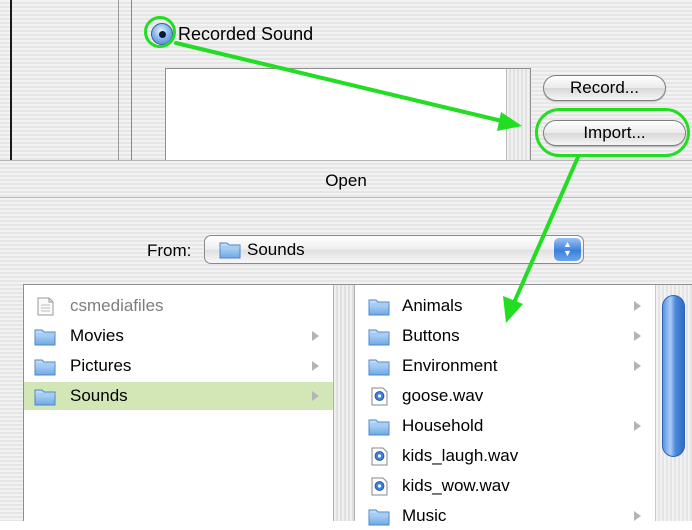  What do you see at coordinates (178, 336) in the screenshot?
I see `column-1-item: Movies` at bounding box center [178, 336].